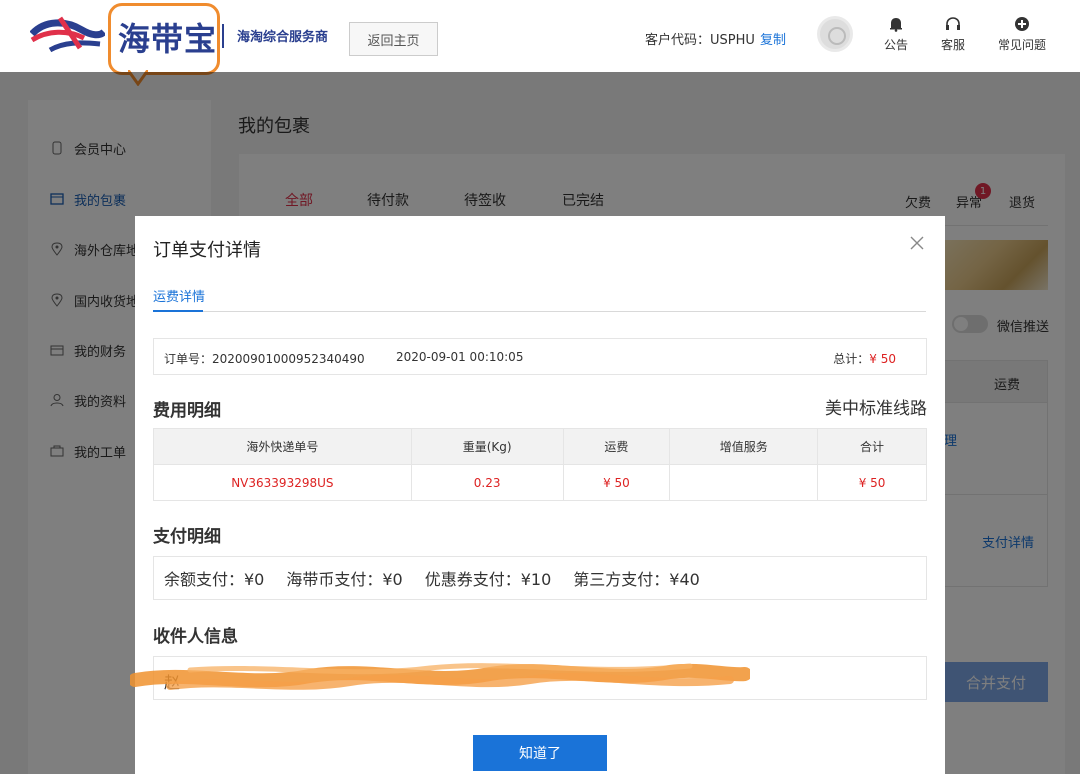 The image size is (1080, 774). What do you see at coordinates (616, 482) in the screenshot?
I see `cell-shipping-fee: ¥ 50` at bounding box center [616, 482].